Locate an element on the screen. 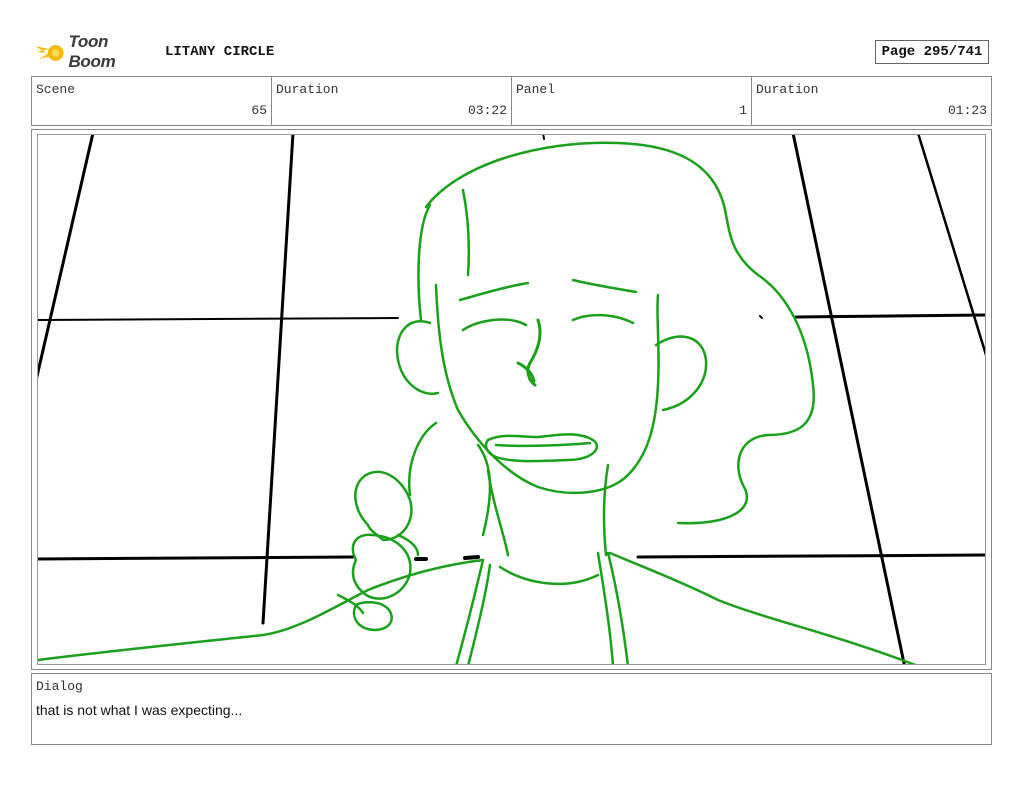 This screenshot has height=791, width=1024. panel-value: 1 is located at coordinates (743, 110).